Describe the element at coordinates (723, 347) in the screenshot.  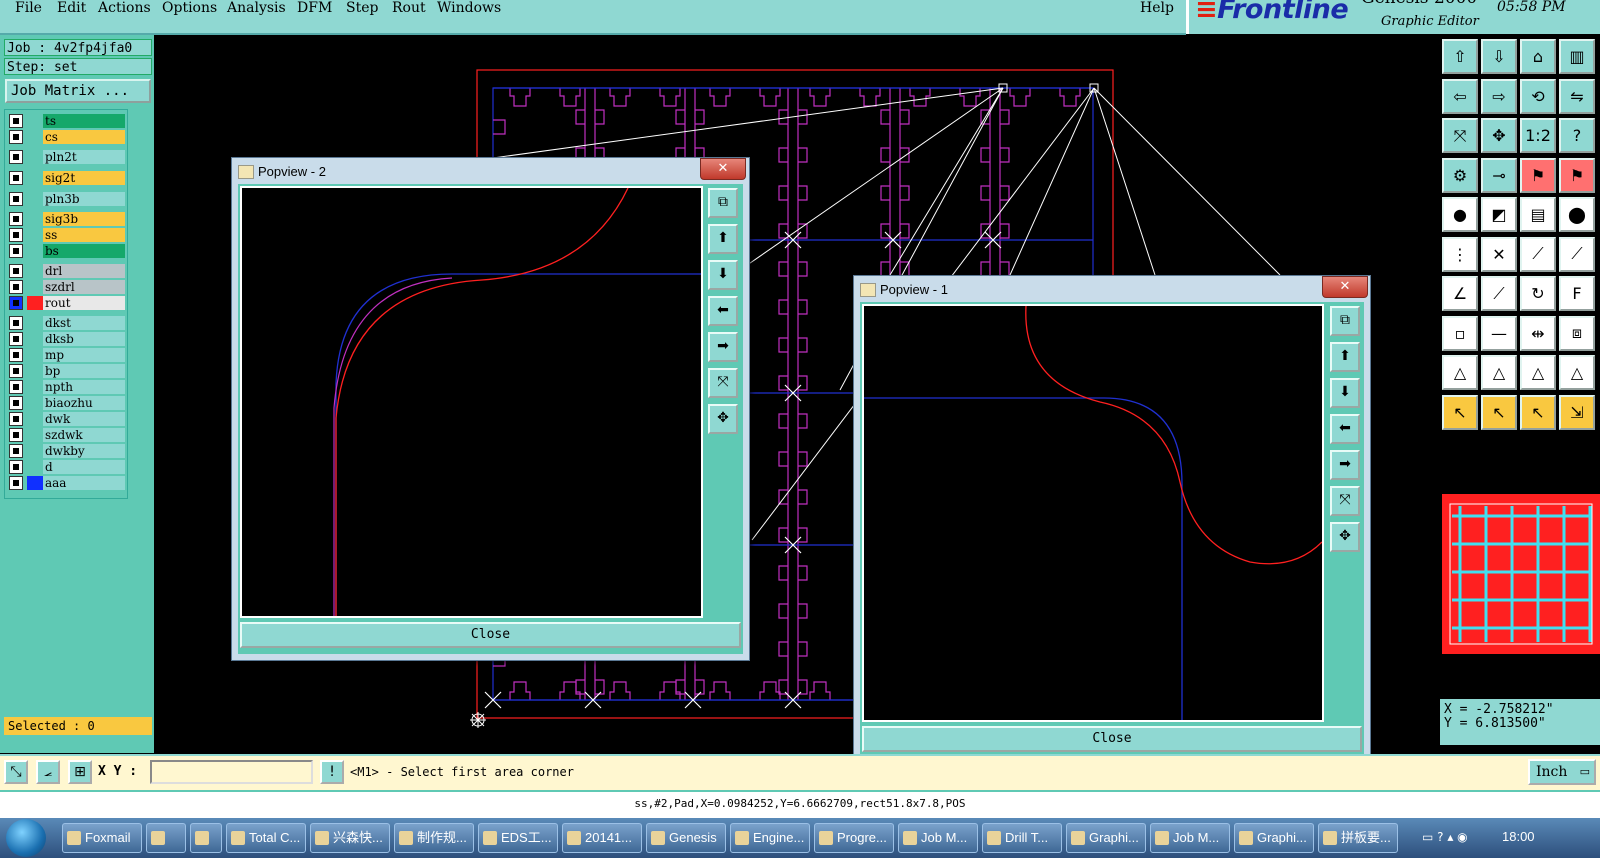
I see `popview-2-pan-right-icon: ➡` at that location.